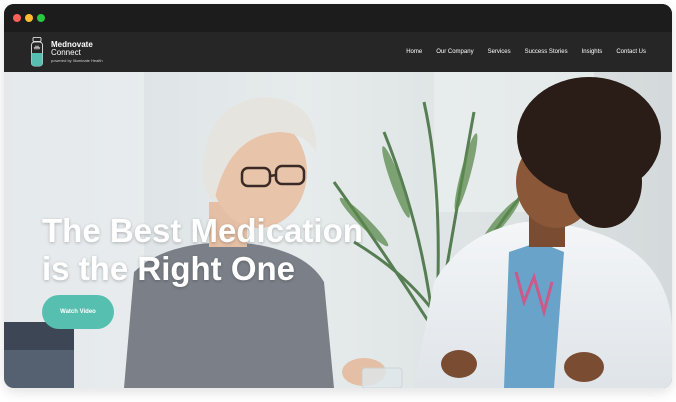 The image size is (676, 402). I want to click on nav-item-services: Services, so click(499, 52).